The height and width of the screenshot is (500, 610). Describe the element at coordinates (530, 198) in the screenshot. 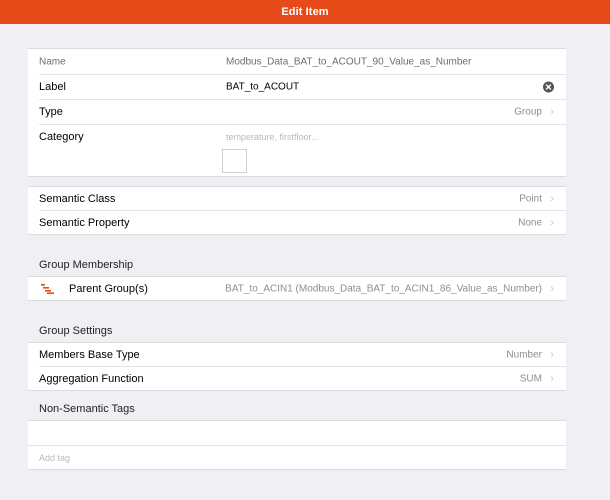

I see `semantic-class-value: Point` at that location.